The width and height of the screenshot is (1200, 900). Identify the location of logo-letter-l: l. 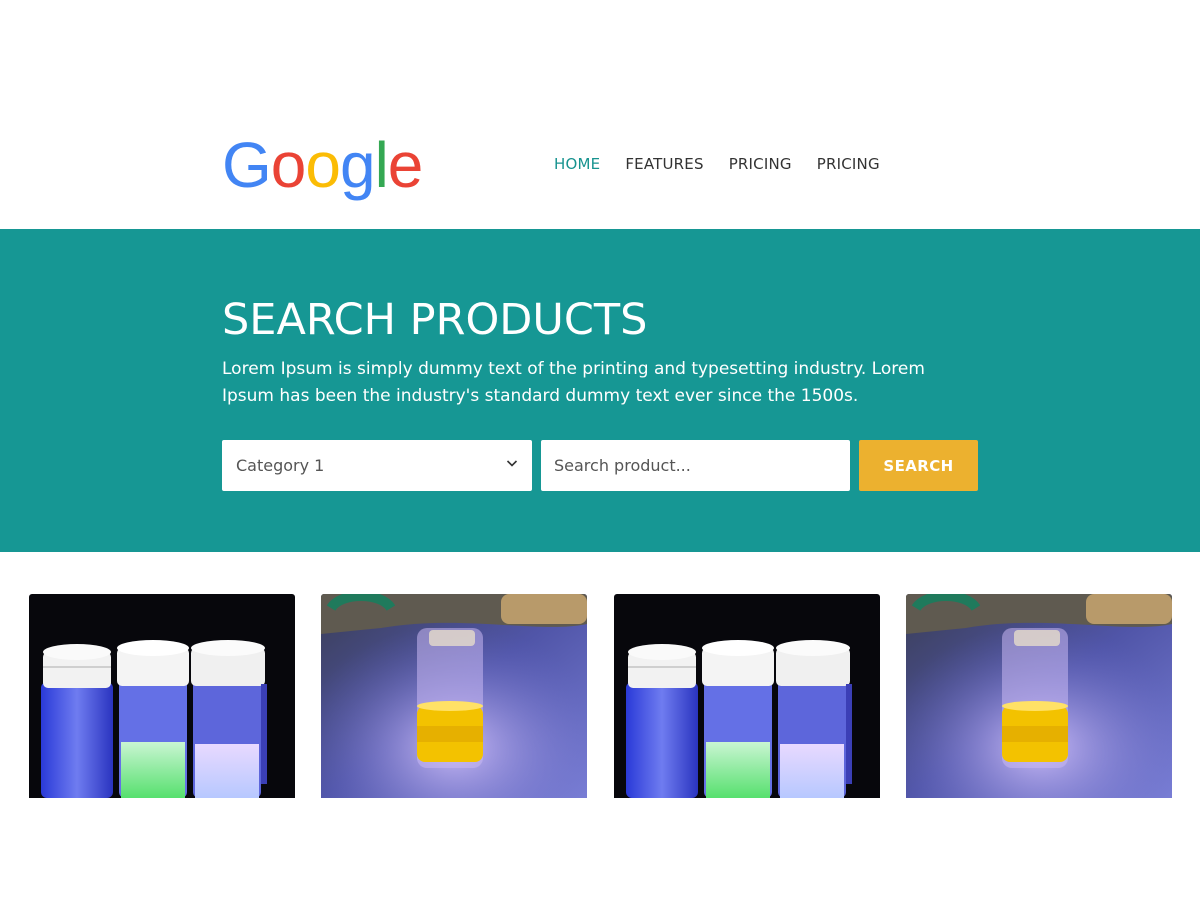
(381, 165).